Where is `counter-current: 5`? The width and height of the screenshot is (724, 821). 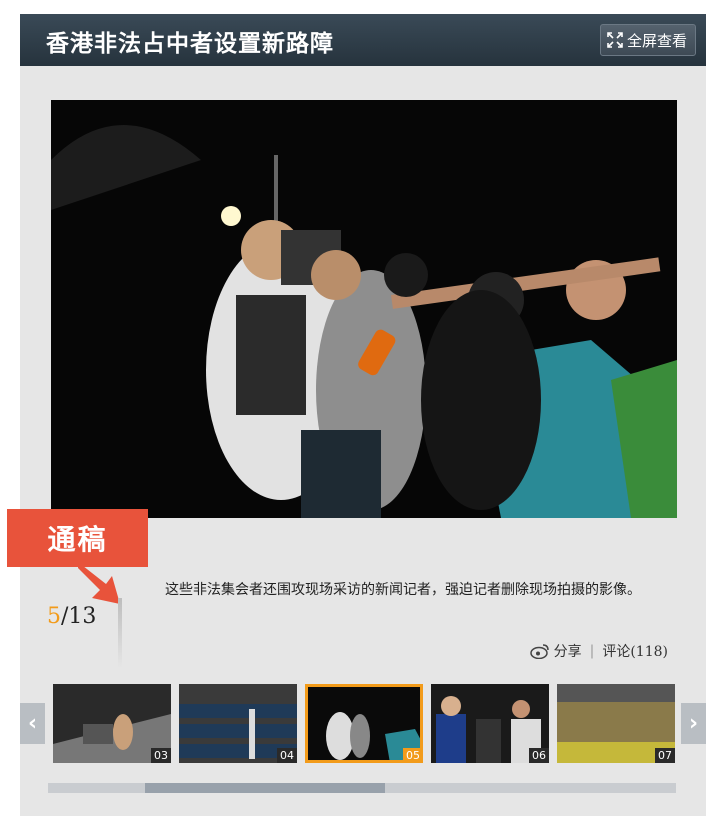 counter-current: 5 is located at coordinates (54, 616).